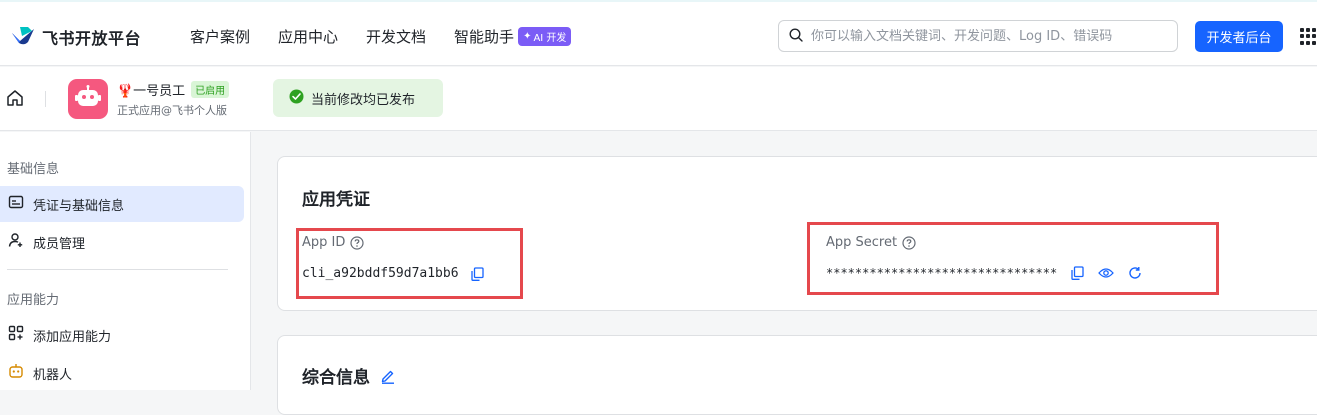  I want to click on robot-icon, so click(16, 373).